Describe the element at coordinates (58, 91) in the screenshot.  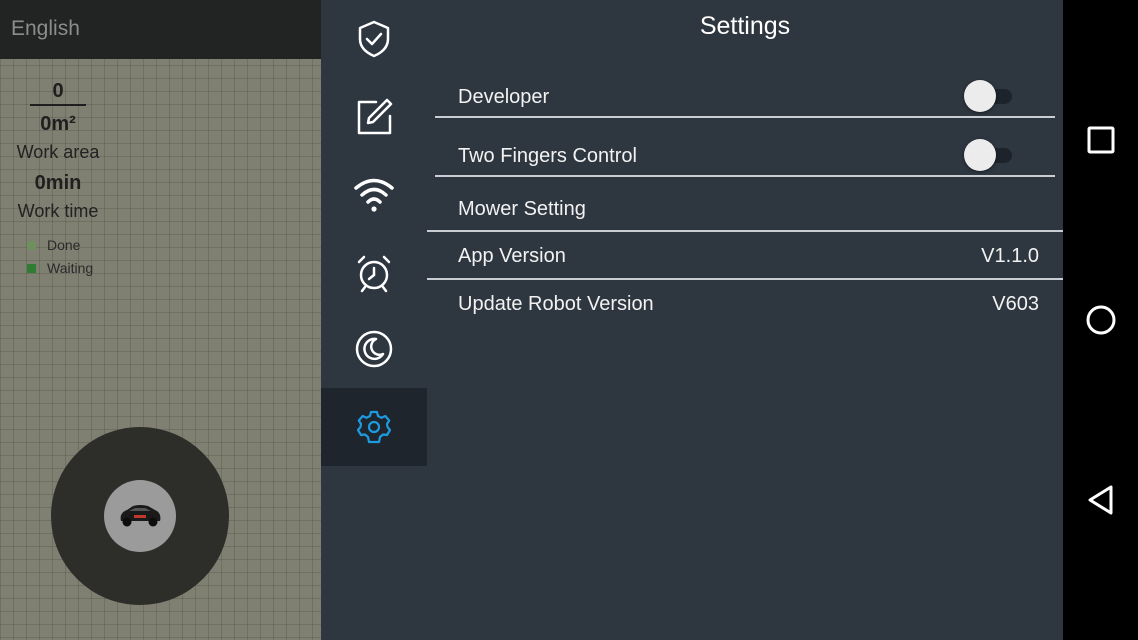
I see `task-count: 0` at that location.